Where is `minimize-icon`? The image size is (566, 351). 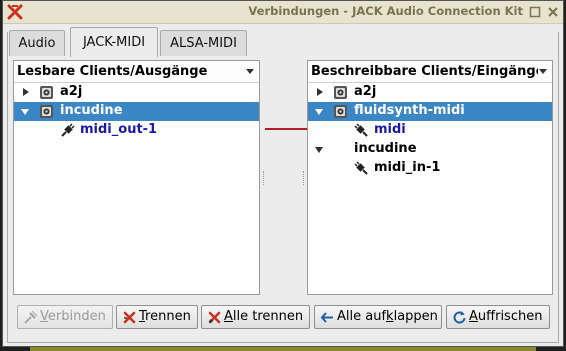 minimize-icon is located at coordinates (535, 12).